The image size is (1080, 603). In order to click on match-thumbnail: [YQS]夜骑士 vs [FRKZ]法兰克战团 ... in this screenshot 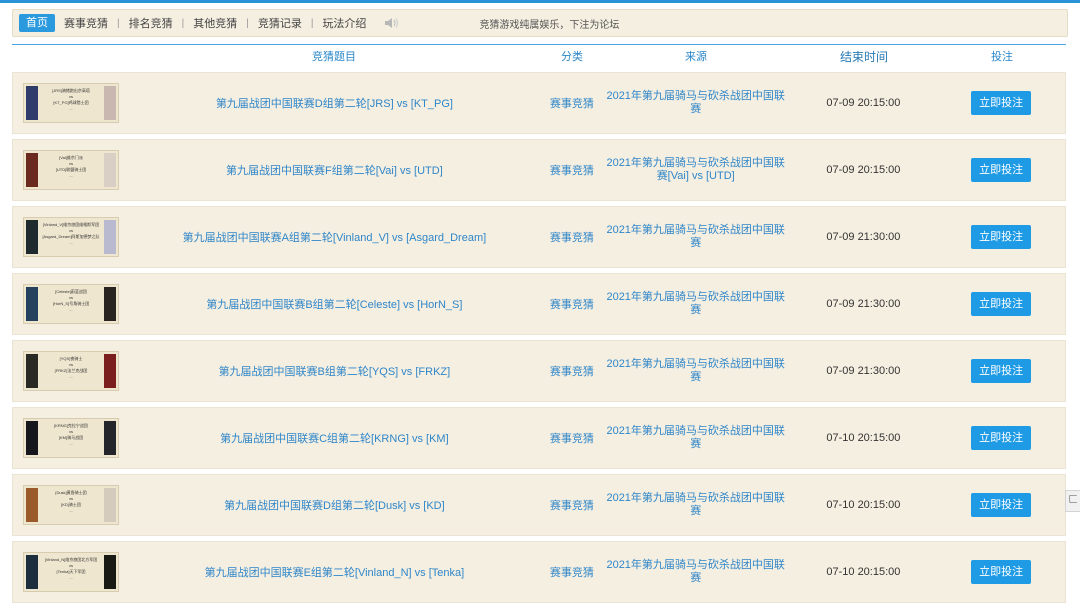, I will do `click(71, 371)`.